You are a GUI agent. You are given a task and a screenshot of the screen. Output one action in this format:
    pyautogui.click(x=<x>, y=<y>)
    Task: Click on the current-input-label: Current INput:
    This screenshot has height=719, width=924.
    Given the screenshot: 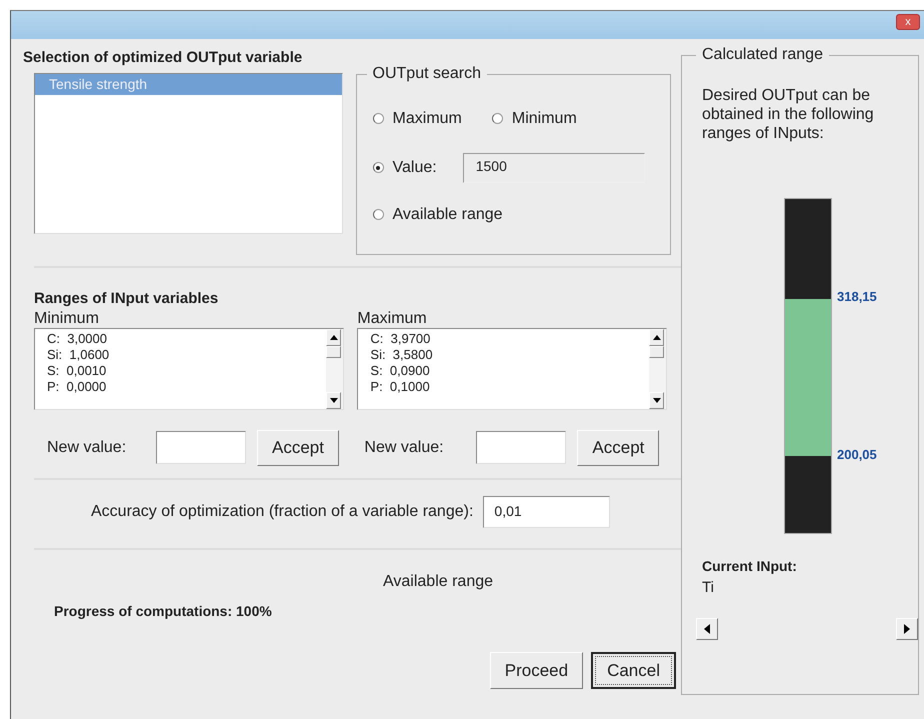 What is the action you would take?
    pyautogui.click(x=750, y=566)
    